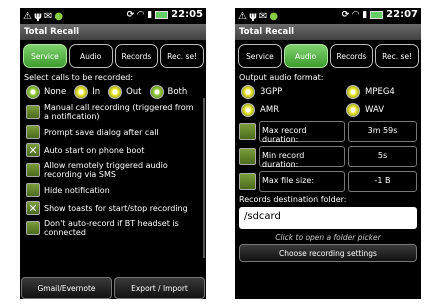 The height and width of the screenshot is (306, 428). I want to click on format-radio-group: 3GPP MPEG4 AMR WAV, so click(328, 101).